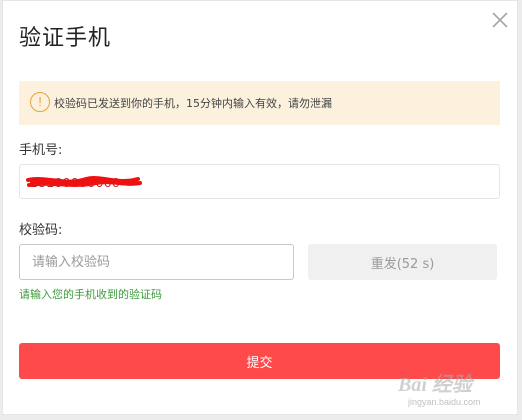 The image size is (522, 420). Describe the element at coordinates (402, 262) in the screenshot. I see `resend-code-button: 重发(52 s)` at that location.